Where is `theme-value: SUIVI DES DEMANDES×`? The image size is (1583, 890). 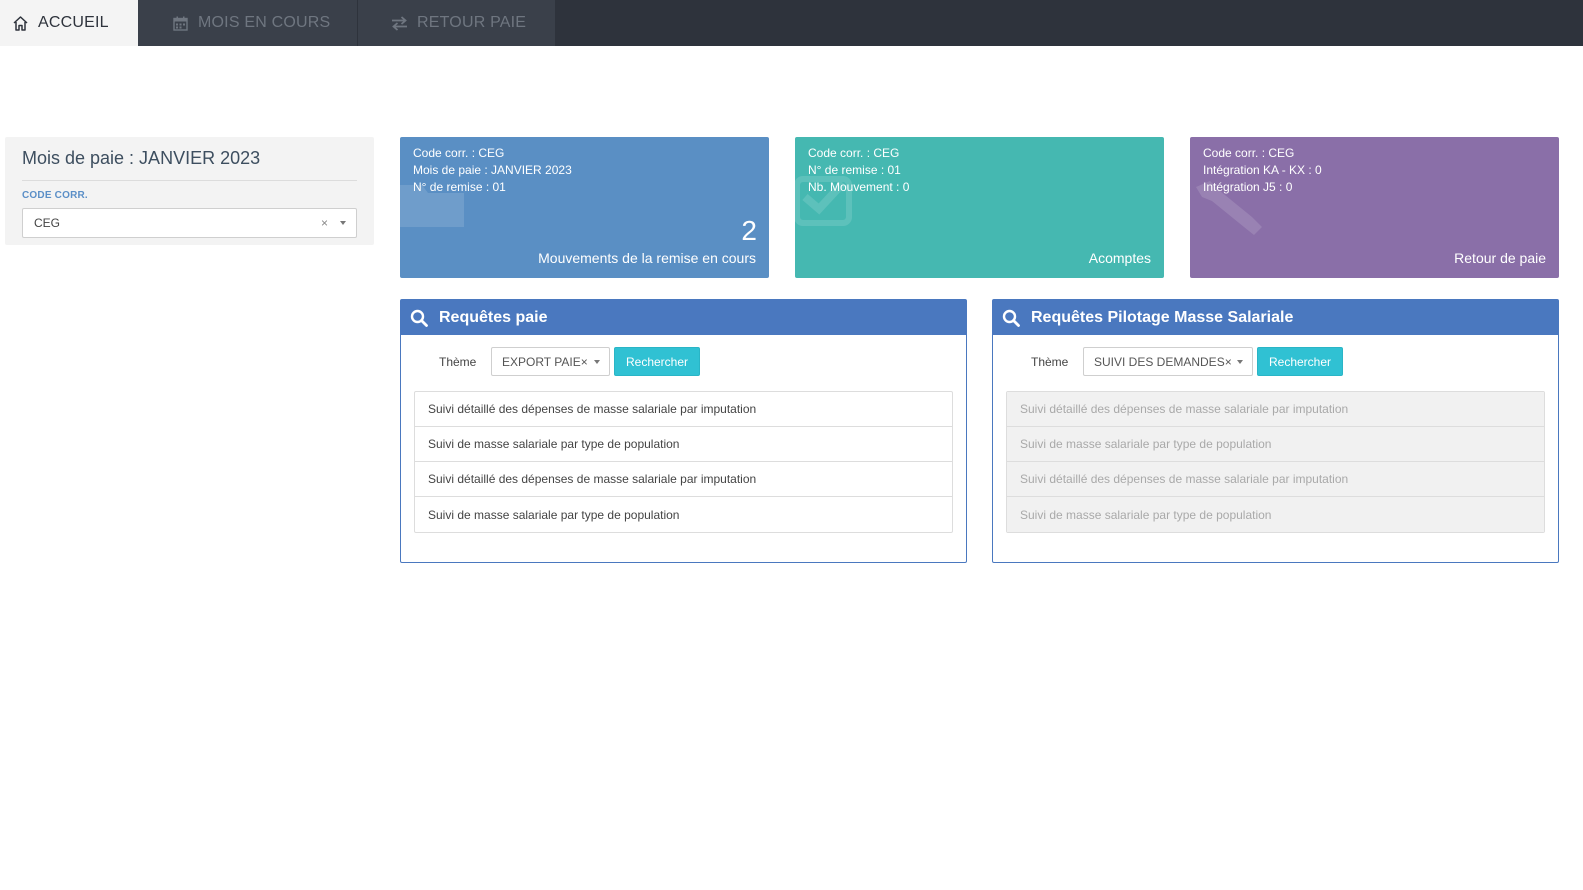 theme-value: SUIVI DES DEMANDES× is located at coordinates (1163, 361).